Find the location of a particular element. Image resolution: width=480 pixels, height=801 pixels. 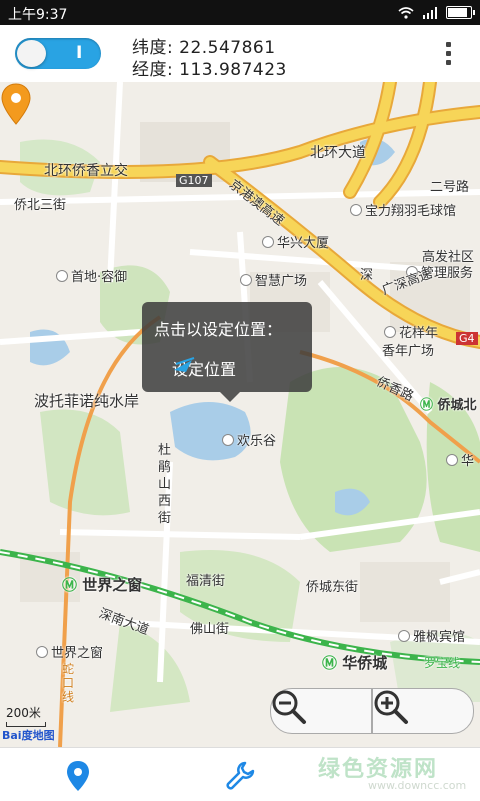

longitude-readout: 经度: 113.987423 is located at coordinates (209, 70).